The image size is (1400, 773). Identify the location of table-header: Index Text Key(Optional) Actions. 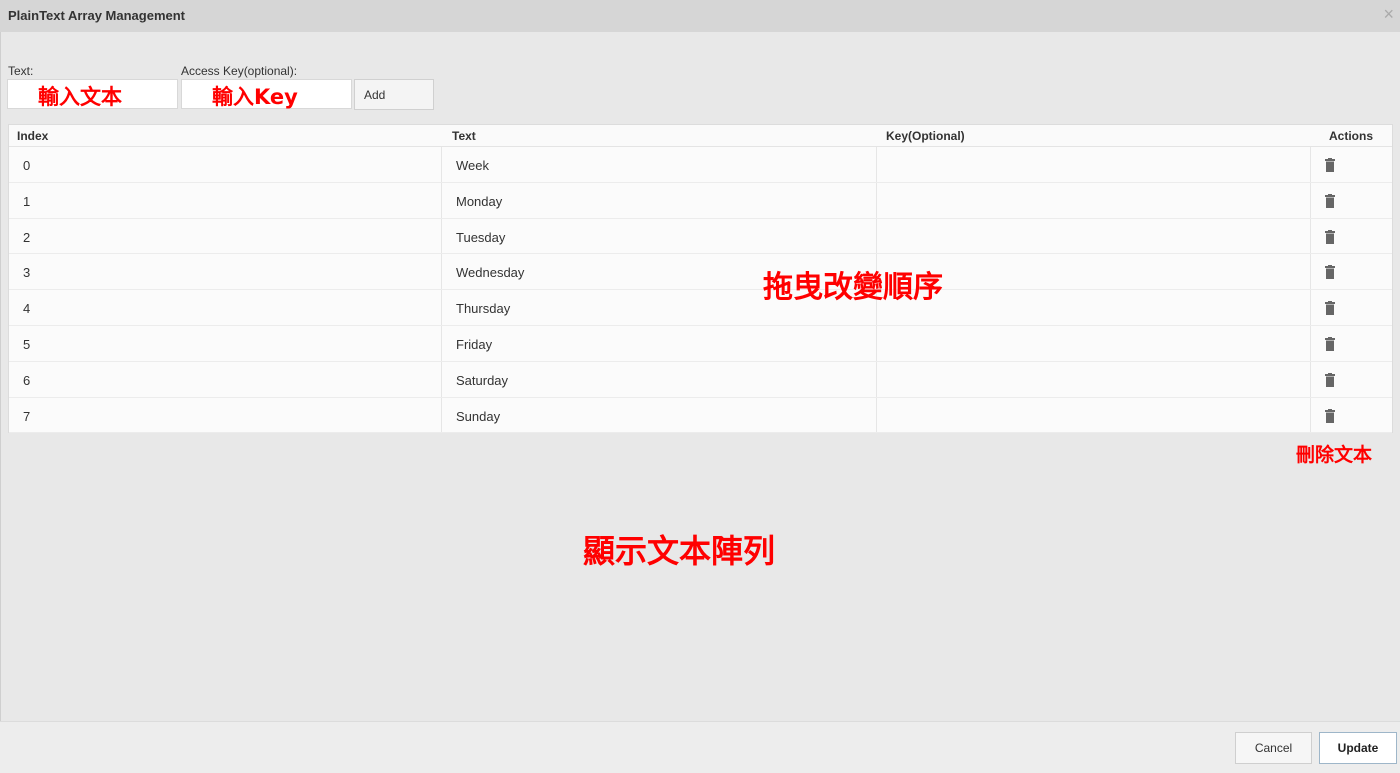
(700, 136).